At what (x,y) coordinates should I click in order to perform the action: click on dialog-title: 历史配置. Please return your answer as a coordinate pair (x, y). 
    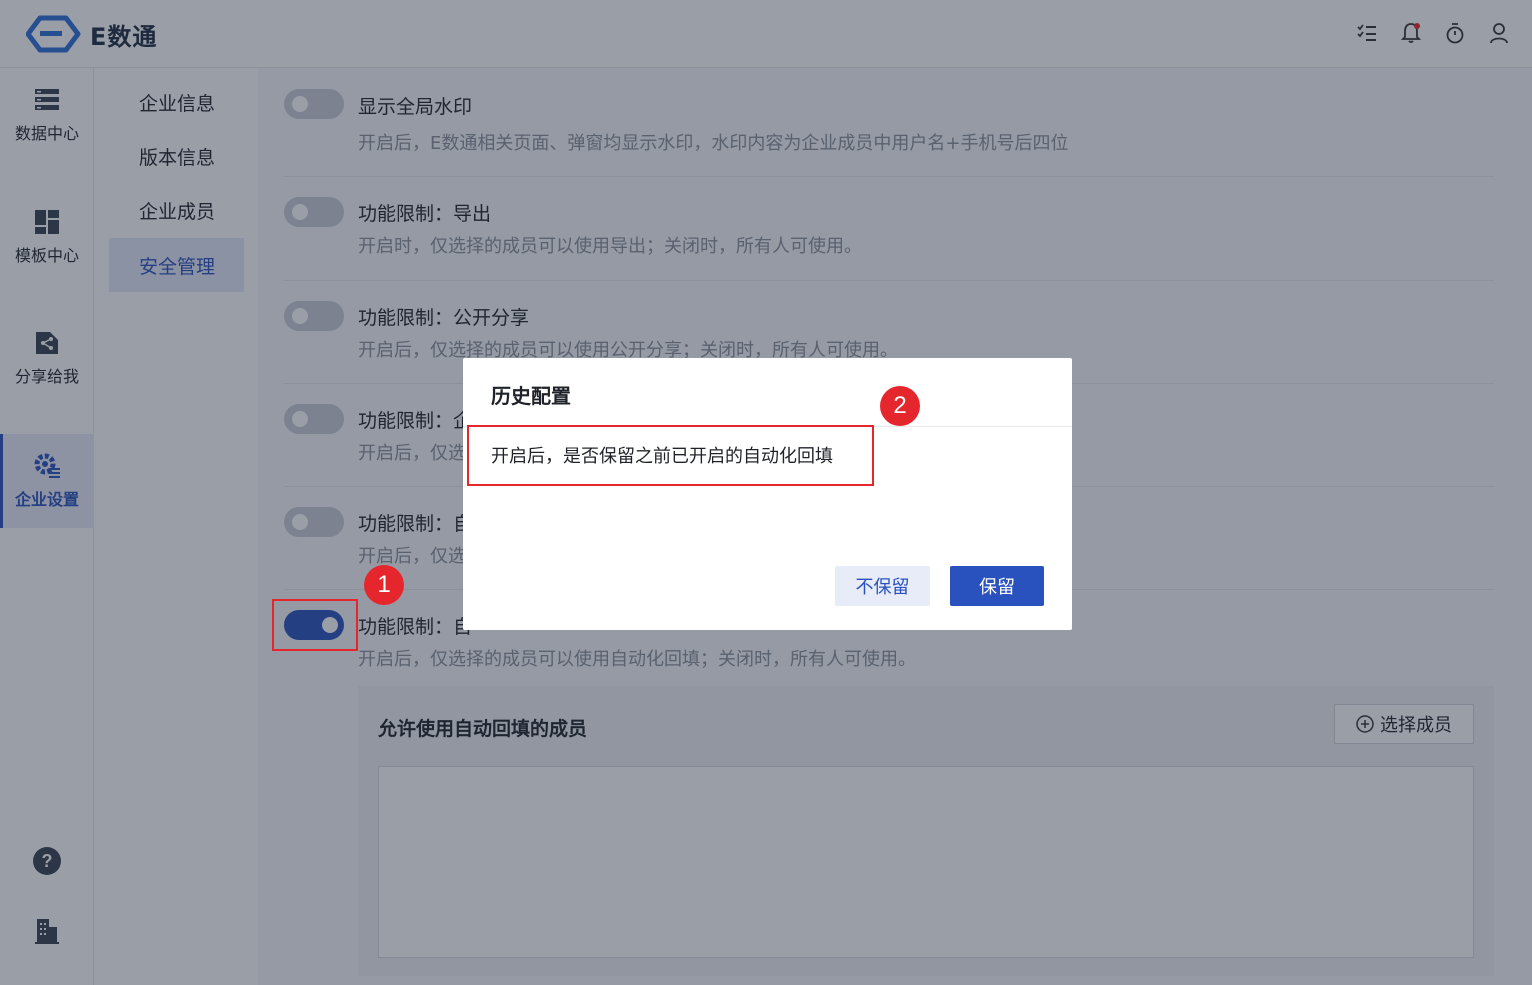
    Looking at the image, I should click on (531, 396).